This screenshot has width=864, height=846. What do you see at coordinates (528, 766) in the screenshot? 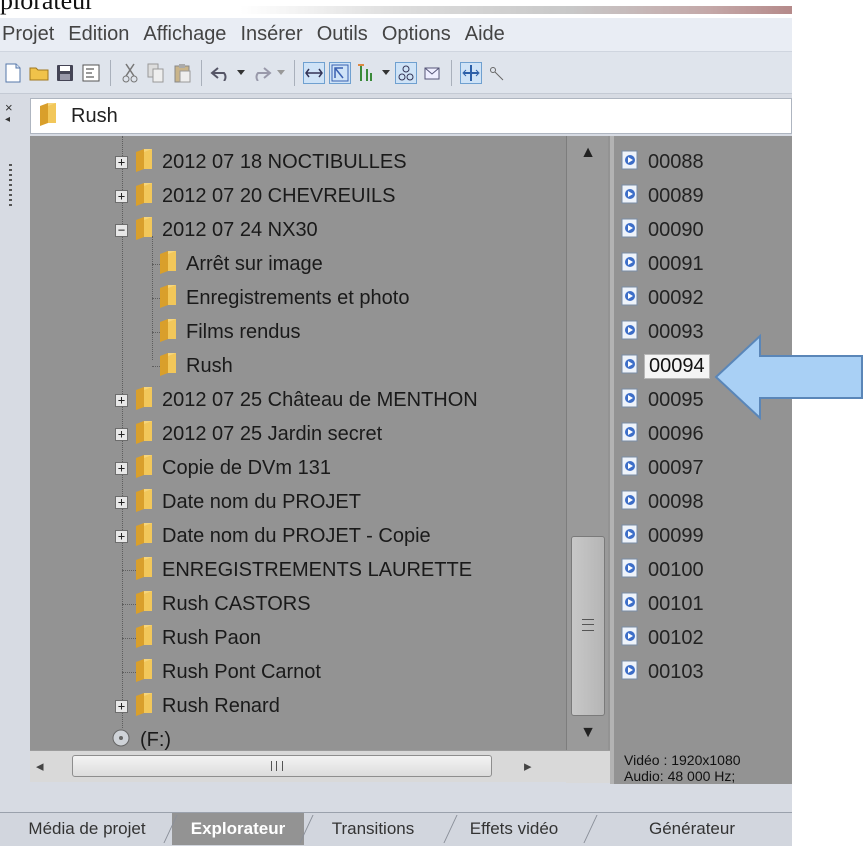
I see `scroll-right-icon: ▸` at bounding box center [528, 766].